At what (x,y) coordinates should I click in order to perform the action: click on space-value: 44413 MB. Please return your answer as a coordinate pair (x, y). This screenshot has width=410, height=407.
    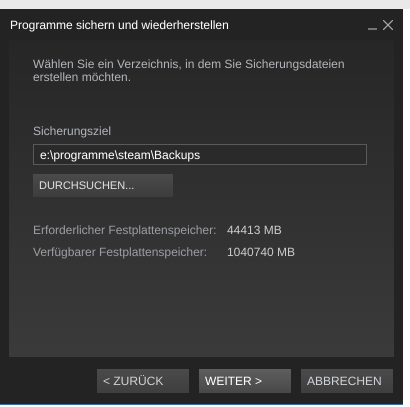
    Looking at the image, I should click on (255, 230).